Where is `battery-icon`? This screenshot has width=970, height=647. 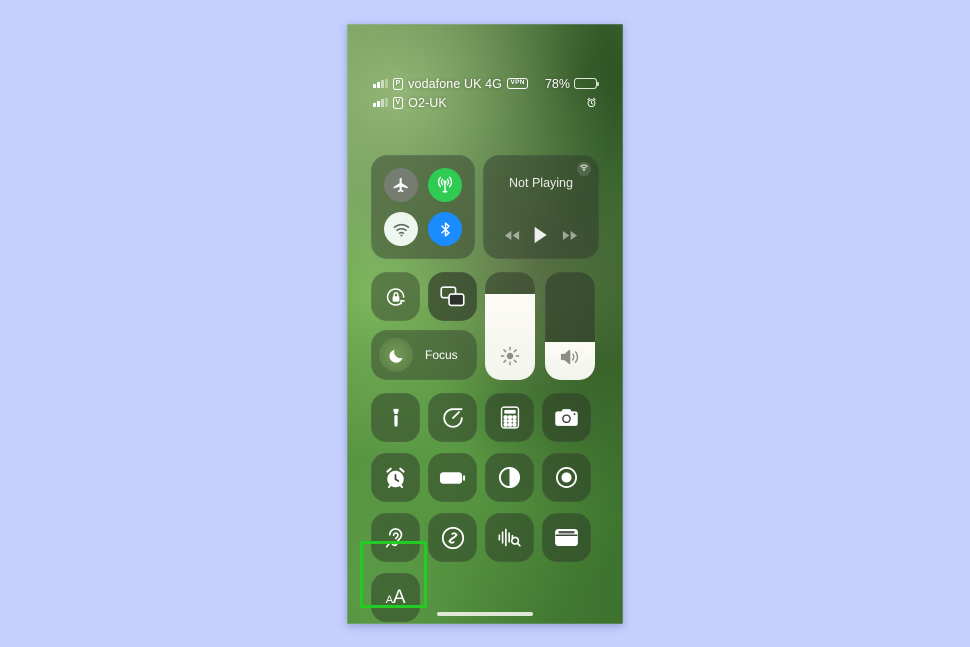 battery-icon is located at coordinates (452, 478).